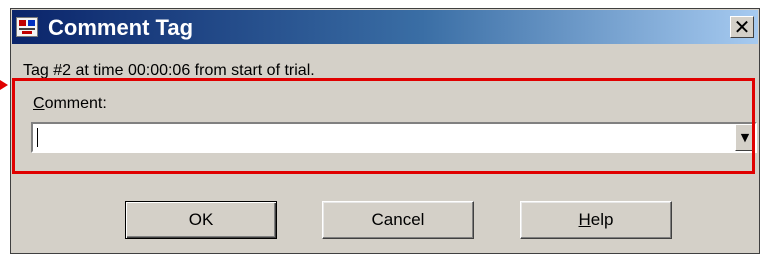 This screenshot has height=260, width=765. Describe the element at coordinates (398, 220) in the screenshot. I see `cancel-button: Cancel` at that location.